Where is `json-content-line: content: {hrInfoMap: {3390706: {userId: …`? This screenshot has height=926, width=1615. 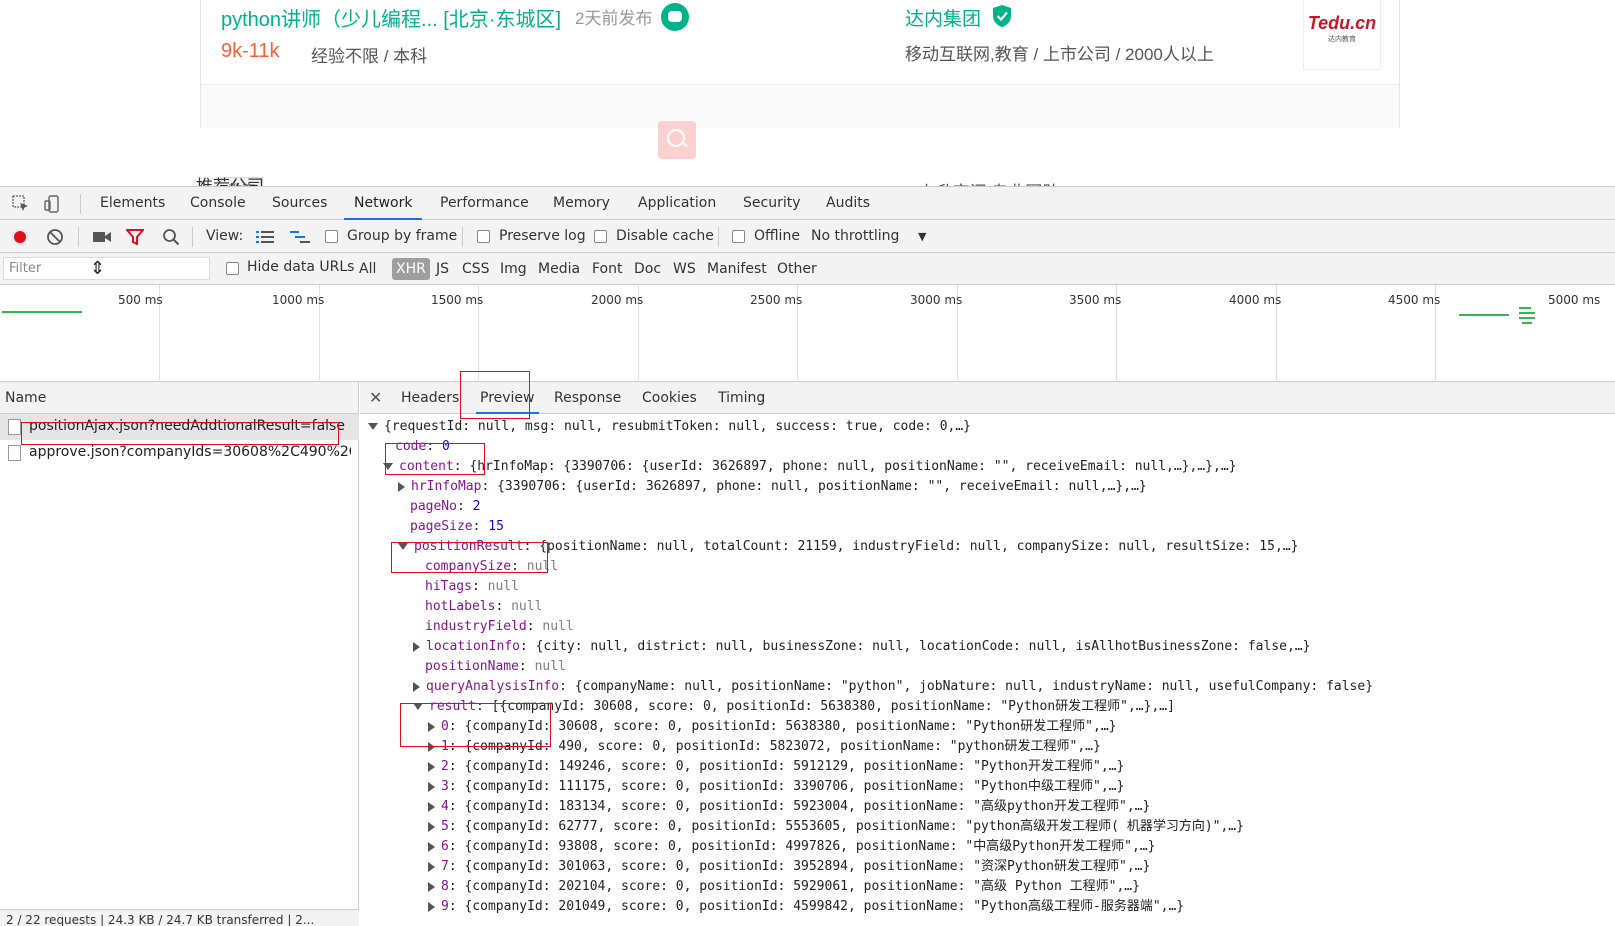 json-content-line: content: {hrInfoMap: {3390706: {userId: … is located at coordinates (809, 467).